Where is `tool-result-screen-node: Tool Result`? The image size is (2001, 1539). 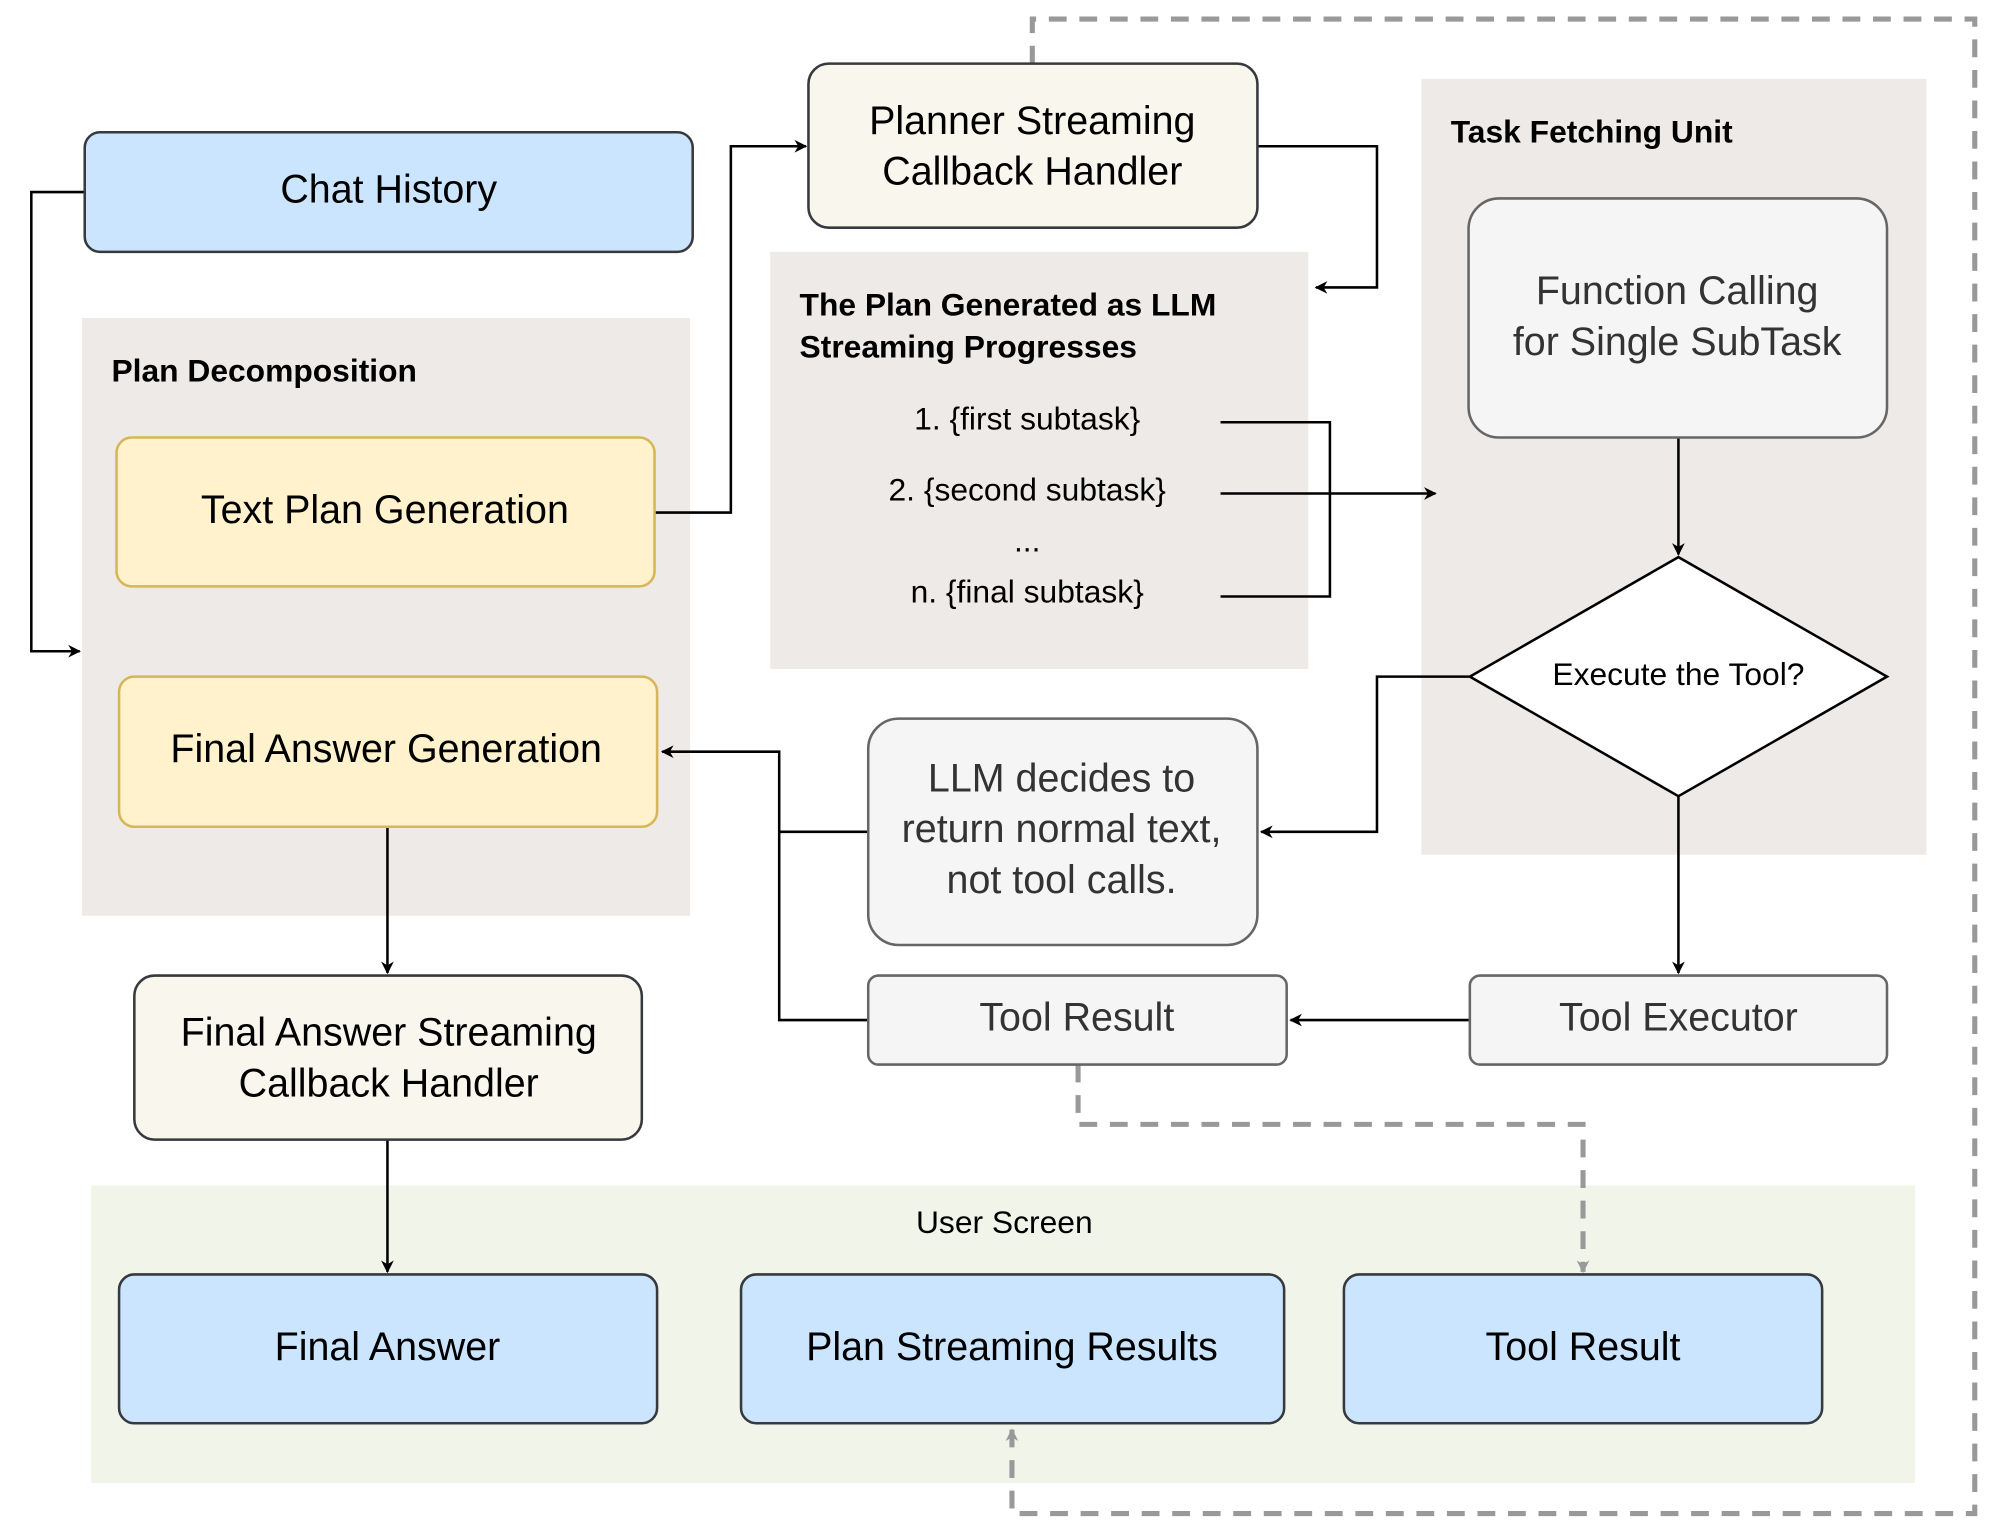 tool-result-screen-node: Tool Result is located at coordinates (1583, 1349).